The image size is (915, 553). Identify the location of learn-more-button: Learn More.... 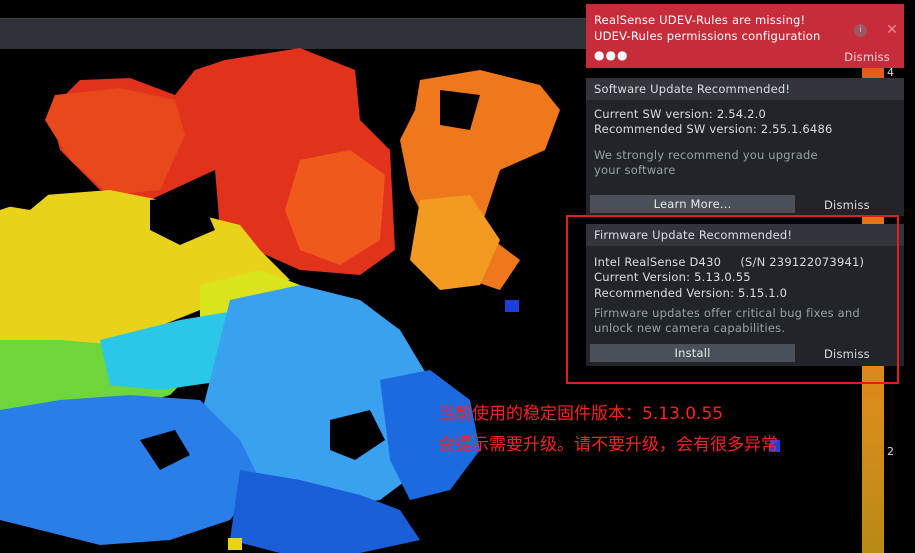
(692, 204).